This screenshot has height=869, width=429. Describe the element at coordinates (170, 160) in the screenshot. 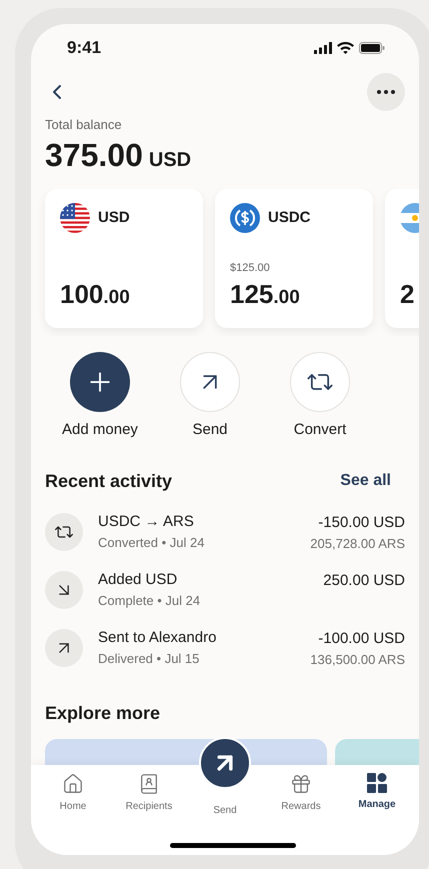

I see `balance-currency: USD` at that location.